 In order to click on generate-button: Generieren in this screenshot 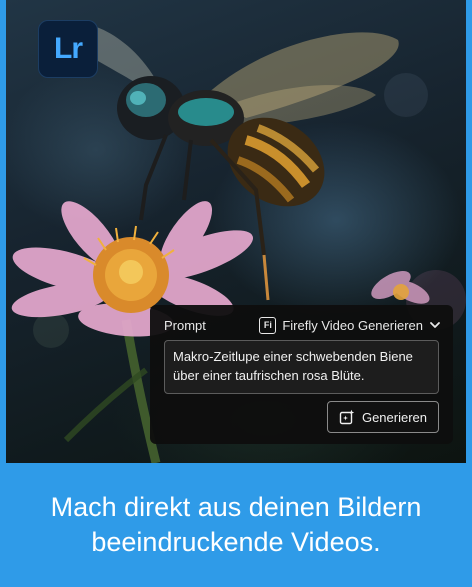, I will do `click(383, 417)`.